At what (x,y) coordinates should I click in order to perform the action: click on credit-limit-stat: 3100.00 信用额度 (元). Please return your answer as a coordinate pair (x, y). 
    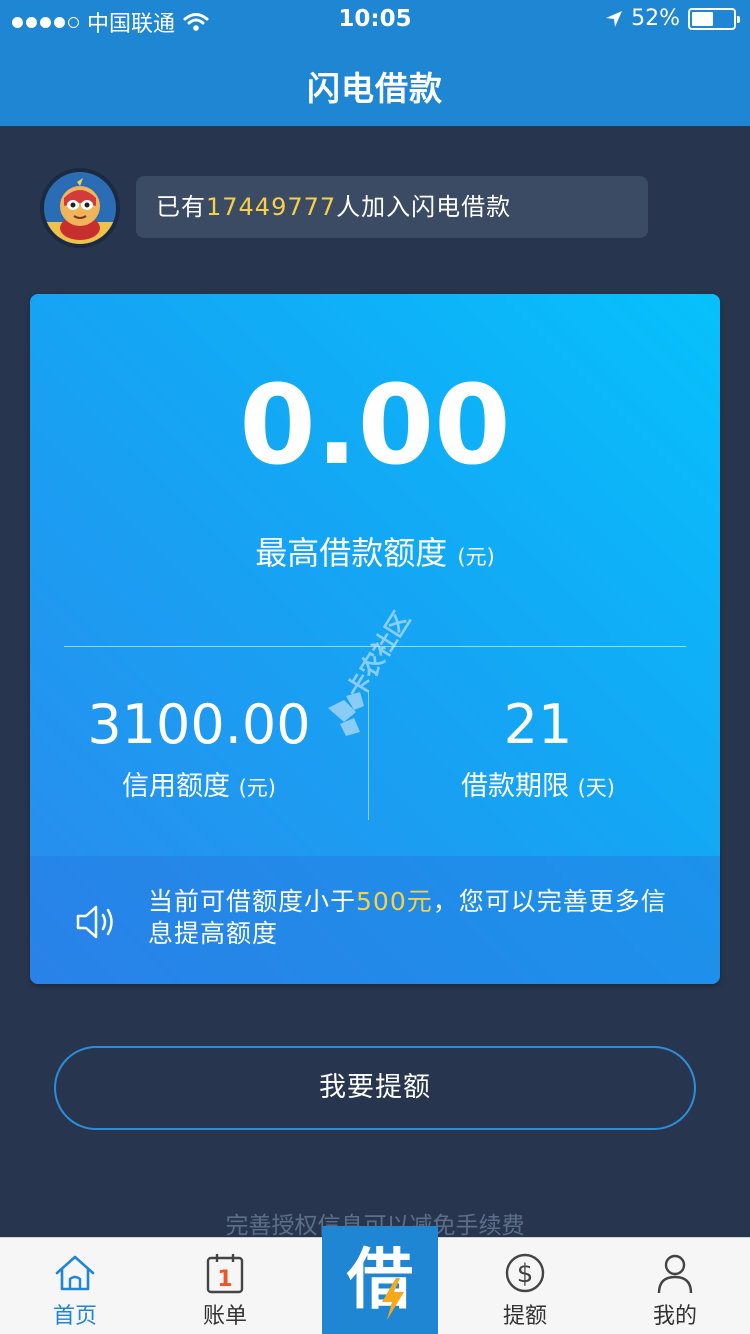
    Looking at the image, I should click on (199, 747).